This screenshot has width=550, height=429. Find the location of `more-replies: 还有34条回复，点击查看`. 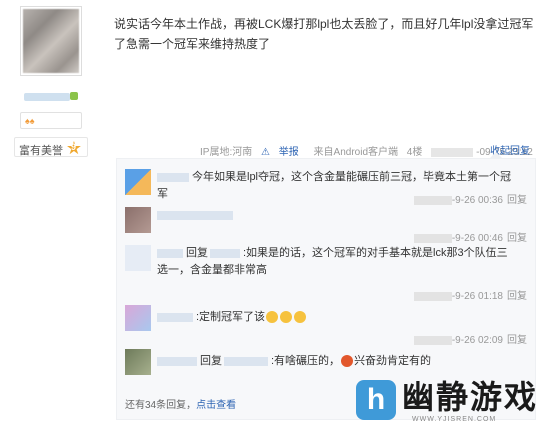

more-replies: 还有34条回复，点击查看 is located at coordinates (181, 405).